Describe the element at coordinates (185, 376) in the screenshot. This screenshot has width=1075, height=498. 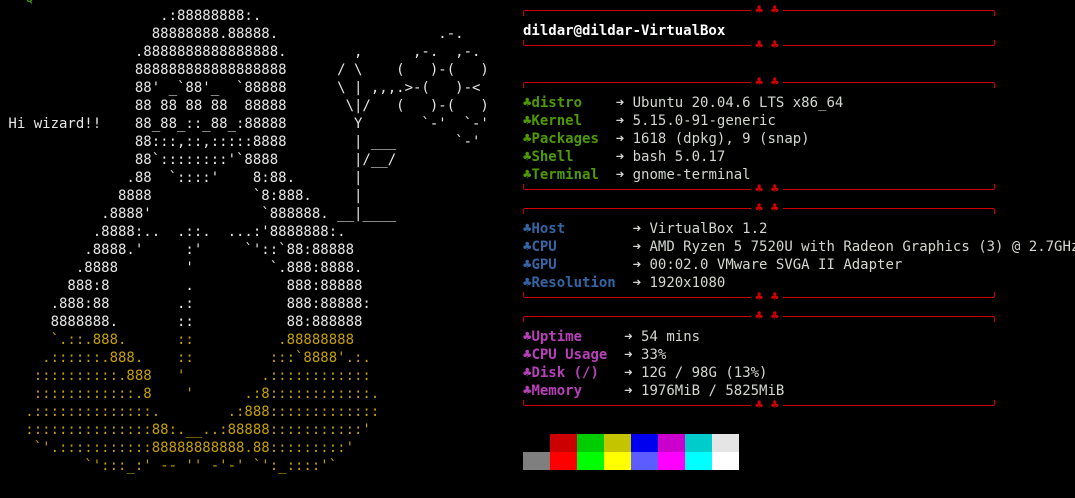
I see `ascii-art-line: ::::::::::.888 ' .::::::::::::` at that location.